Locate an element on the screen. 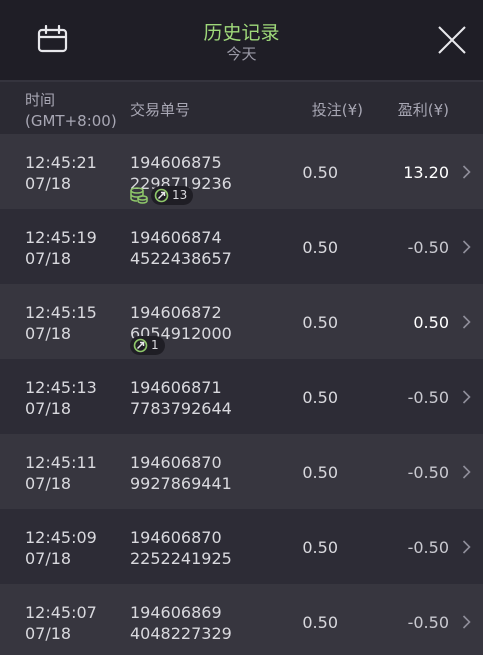 The height and width of the screenshot is (655, 483). row-profit: 0.50 is located at coordinates (431, 322).